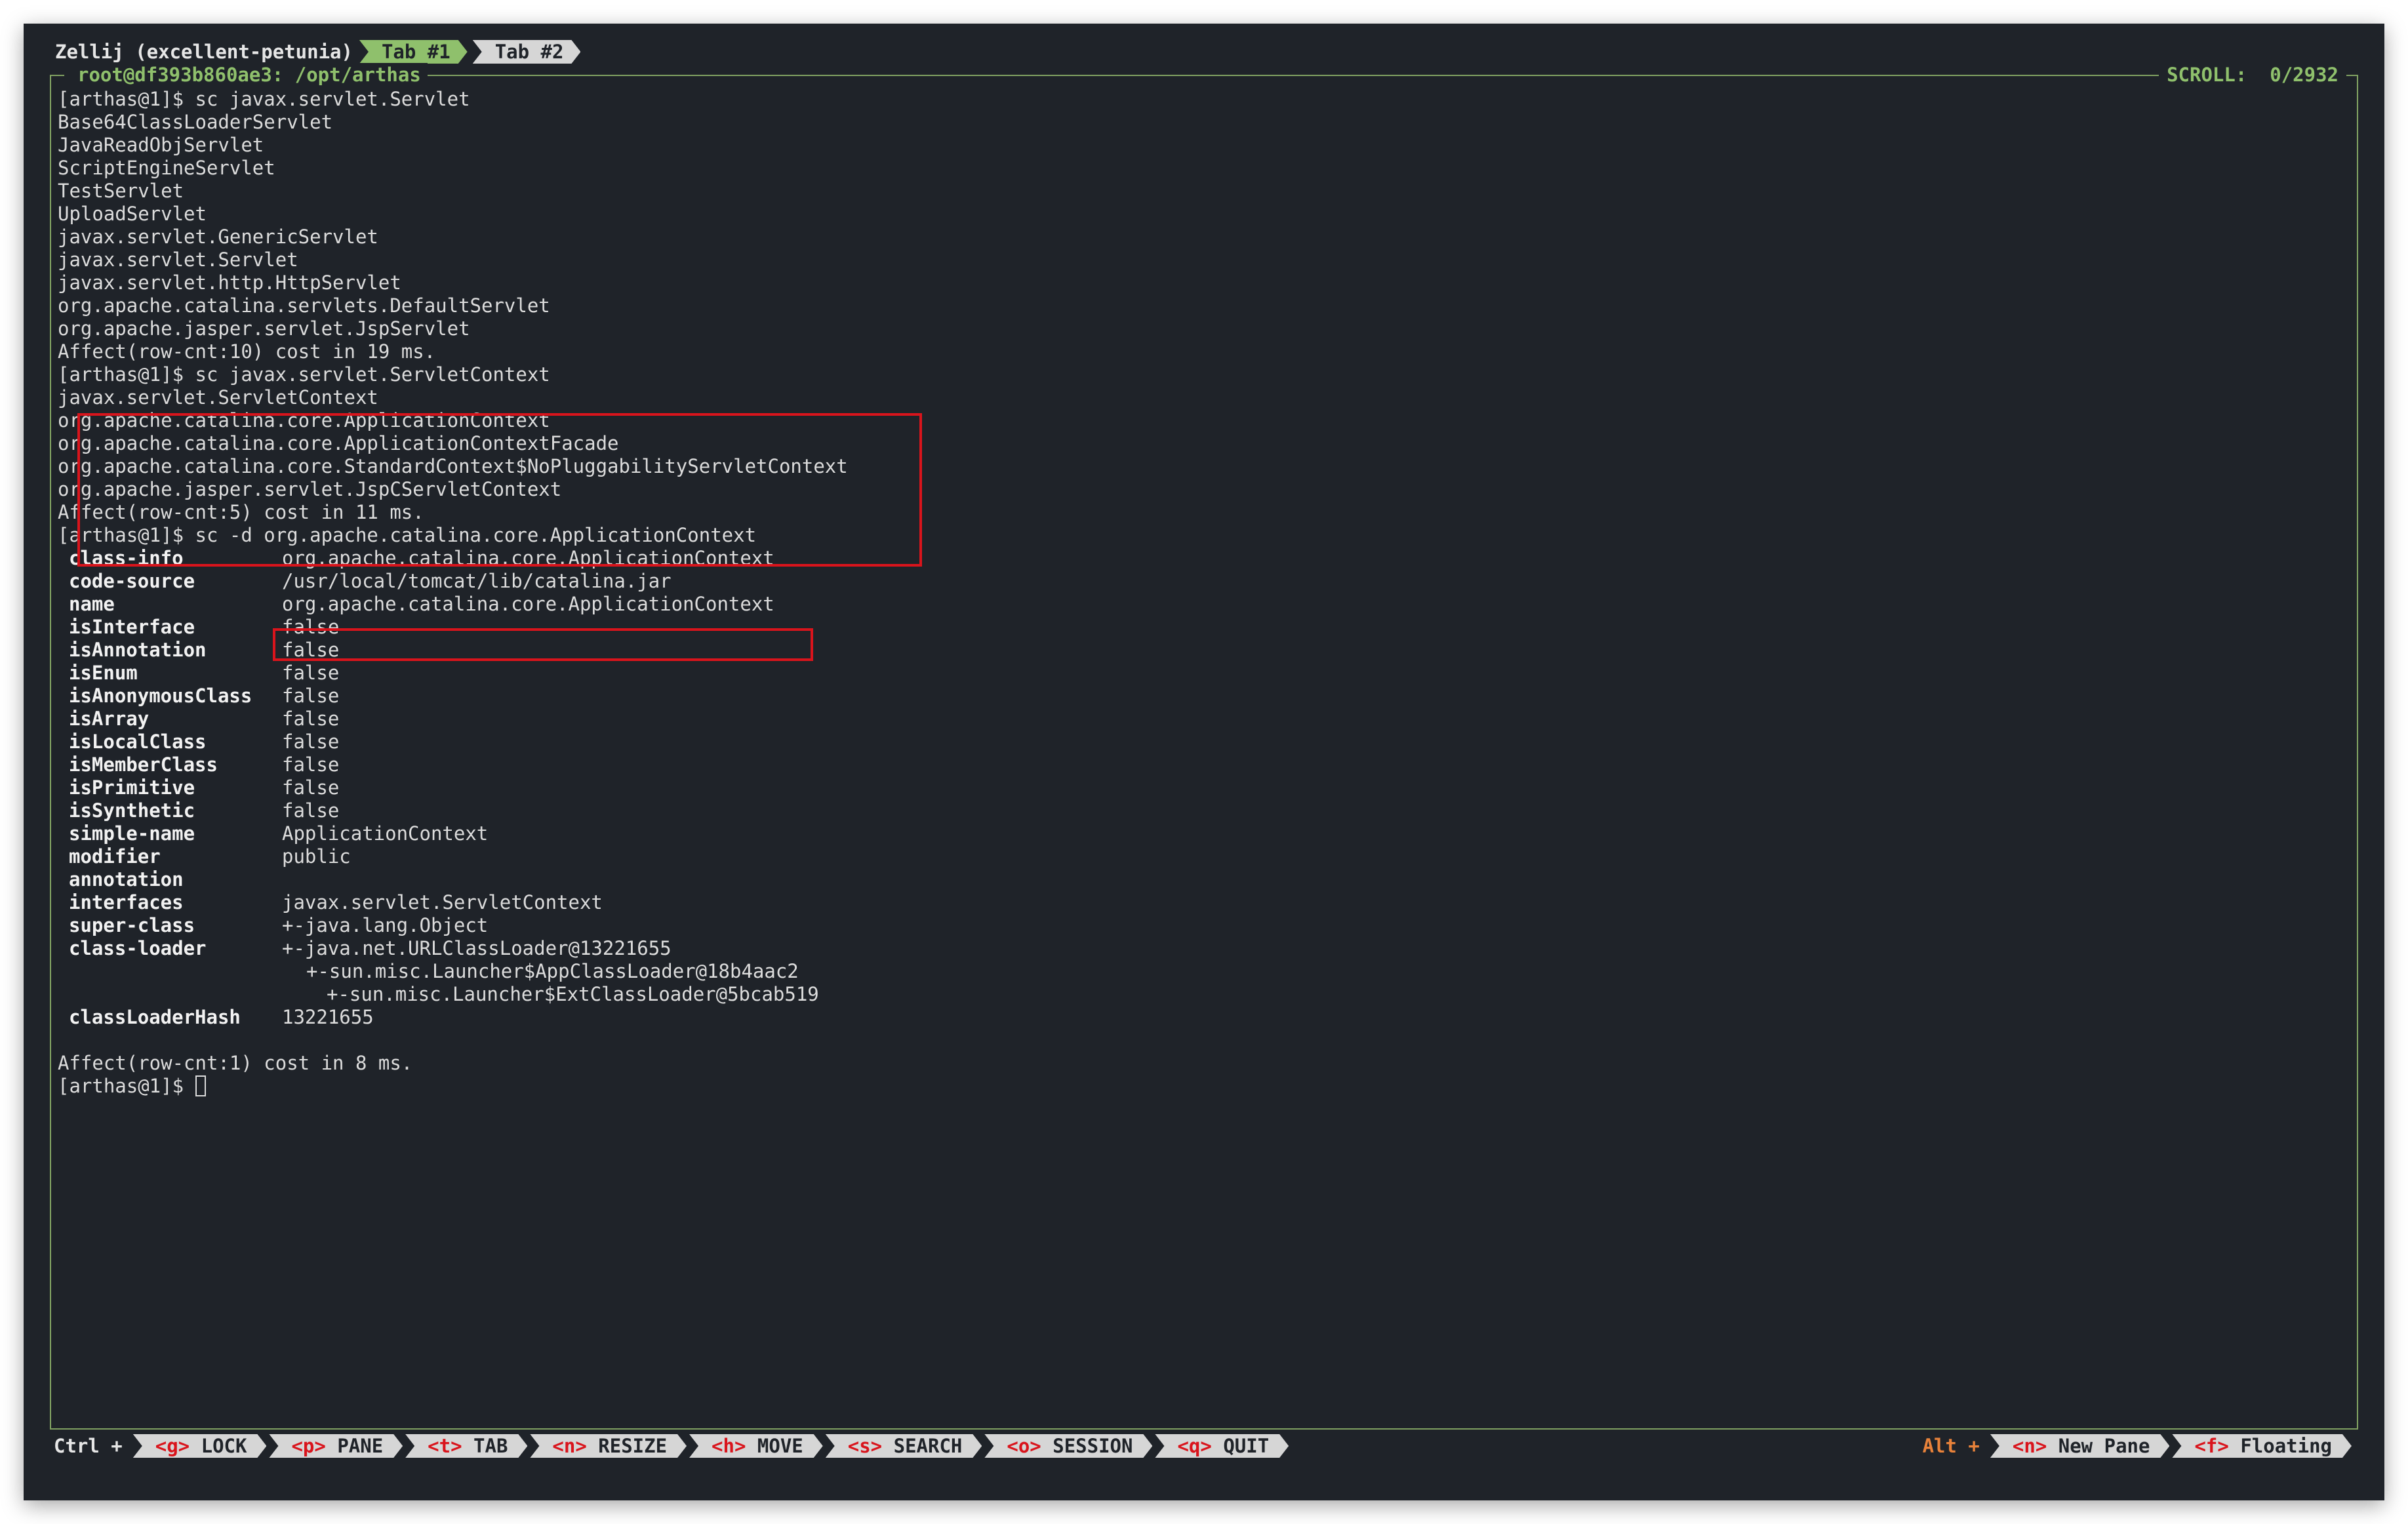 This screenshot has height=1524, width=2408. I want to click on detail-key: isMemberClass, so click(144, 765).